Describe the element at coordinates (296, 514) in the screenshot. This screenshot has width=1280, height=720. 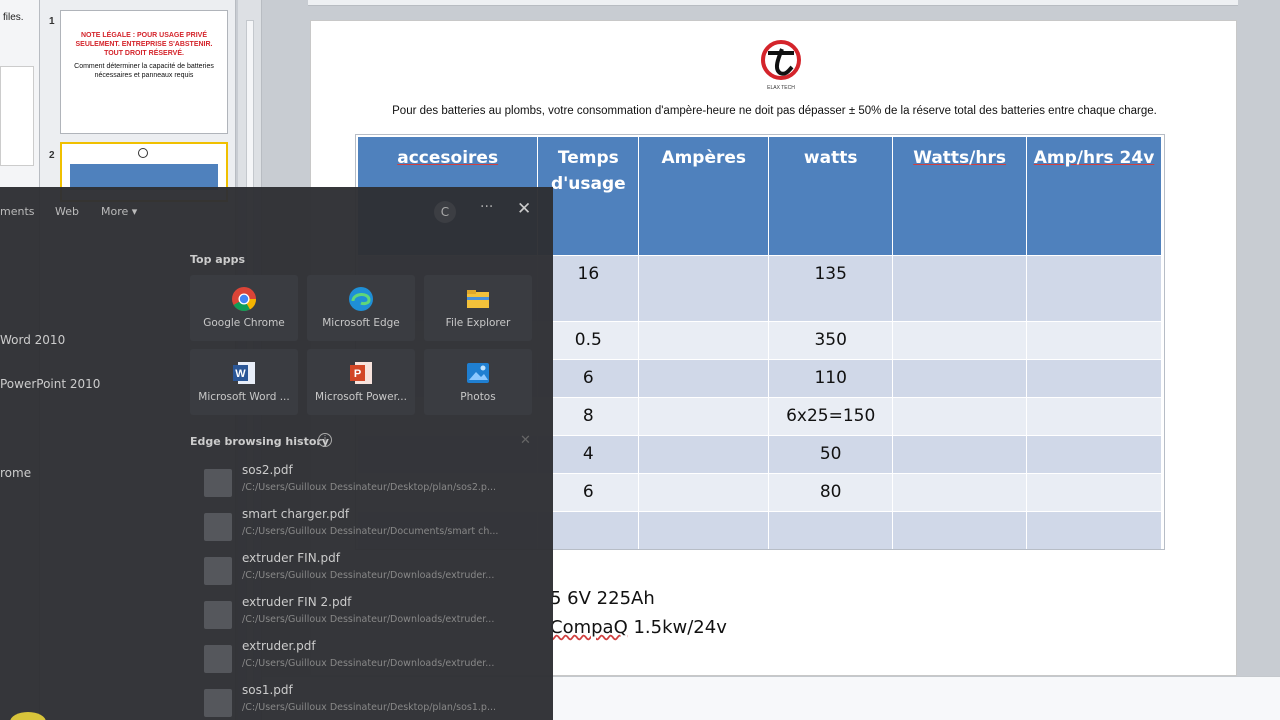
I see `history-item-name: smart charger.pdf` at that location.